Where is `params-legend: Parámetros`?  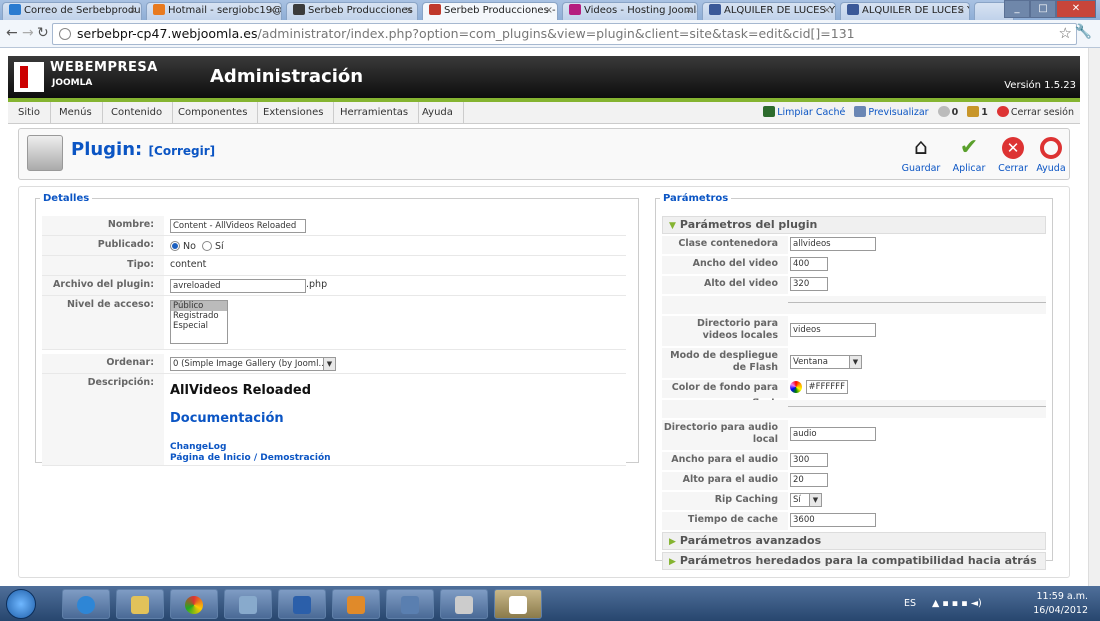 params-legend: Parámetros is located at coordinates (696, 198).